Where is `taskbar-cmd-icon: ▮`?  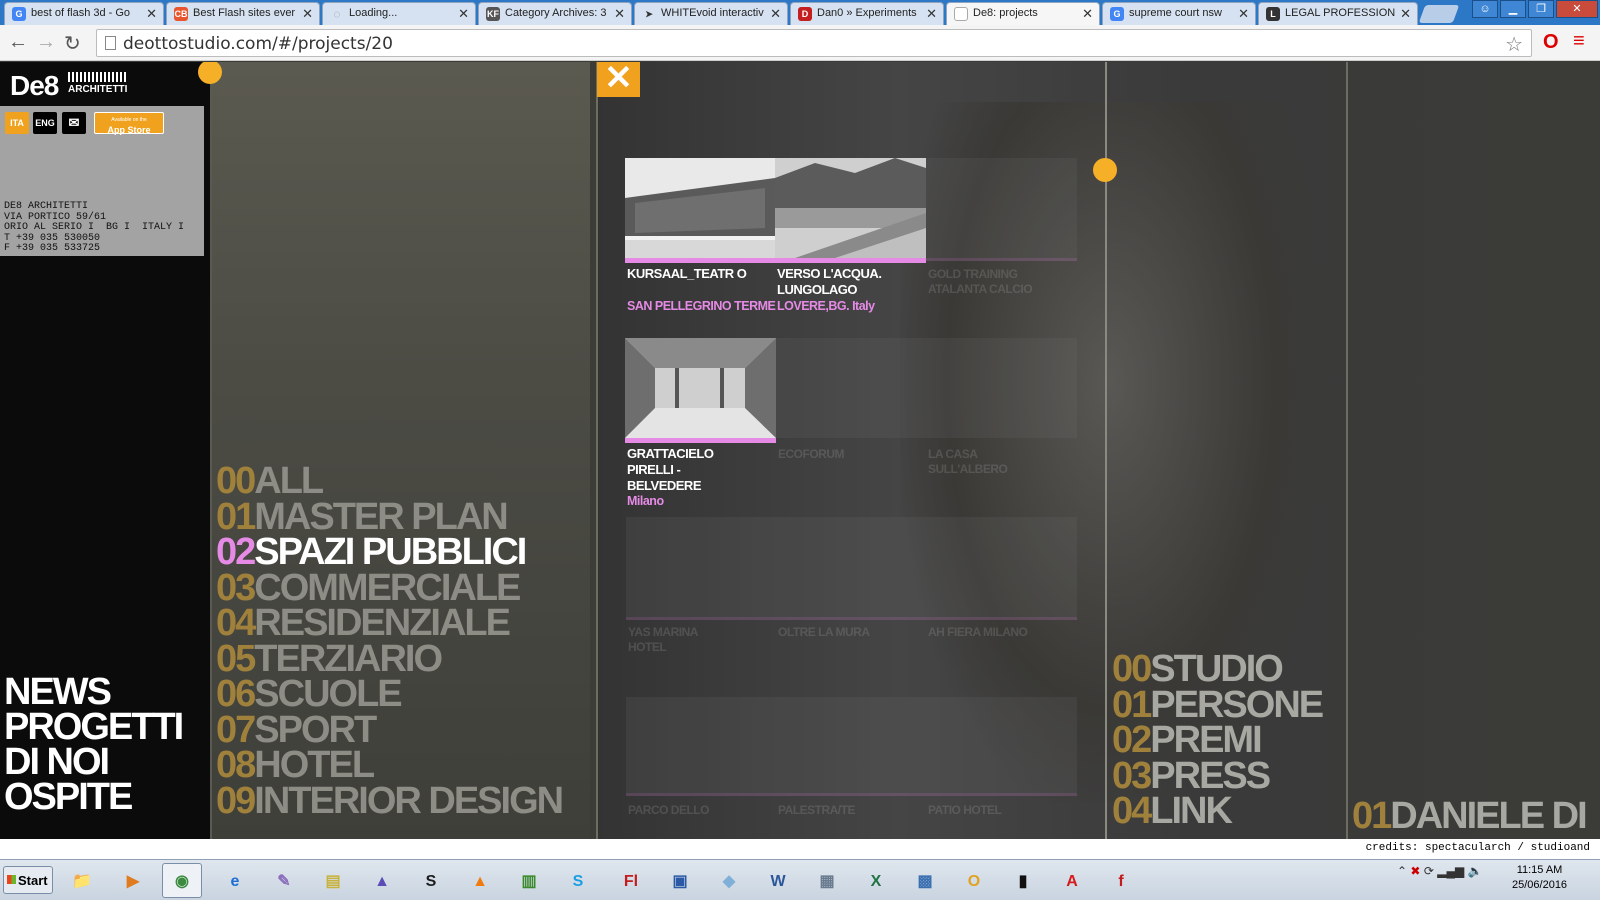 taskbar-cmd-icon: ▮ is located at coordinates (1023, 880).